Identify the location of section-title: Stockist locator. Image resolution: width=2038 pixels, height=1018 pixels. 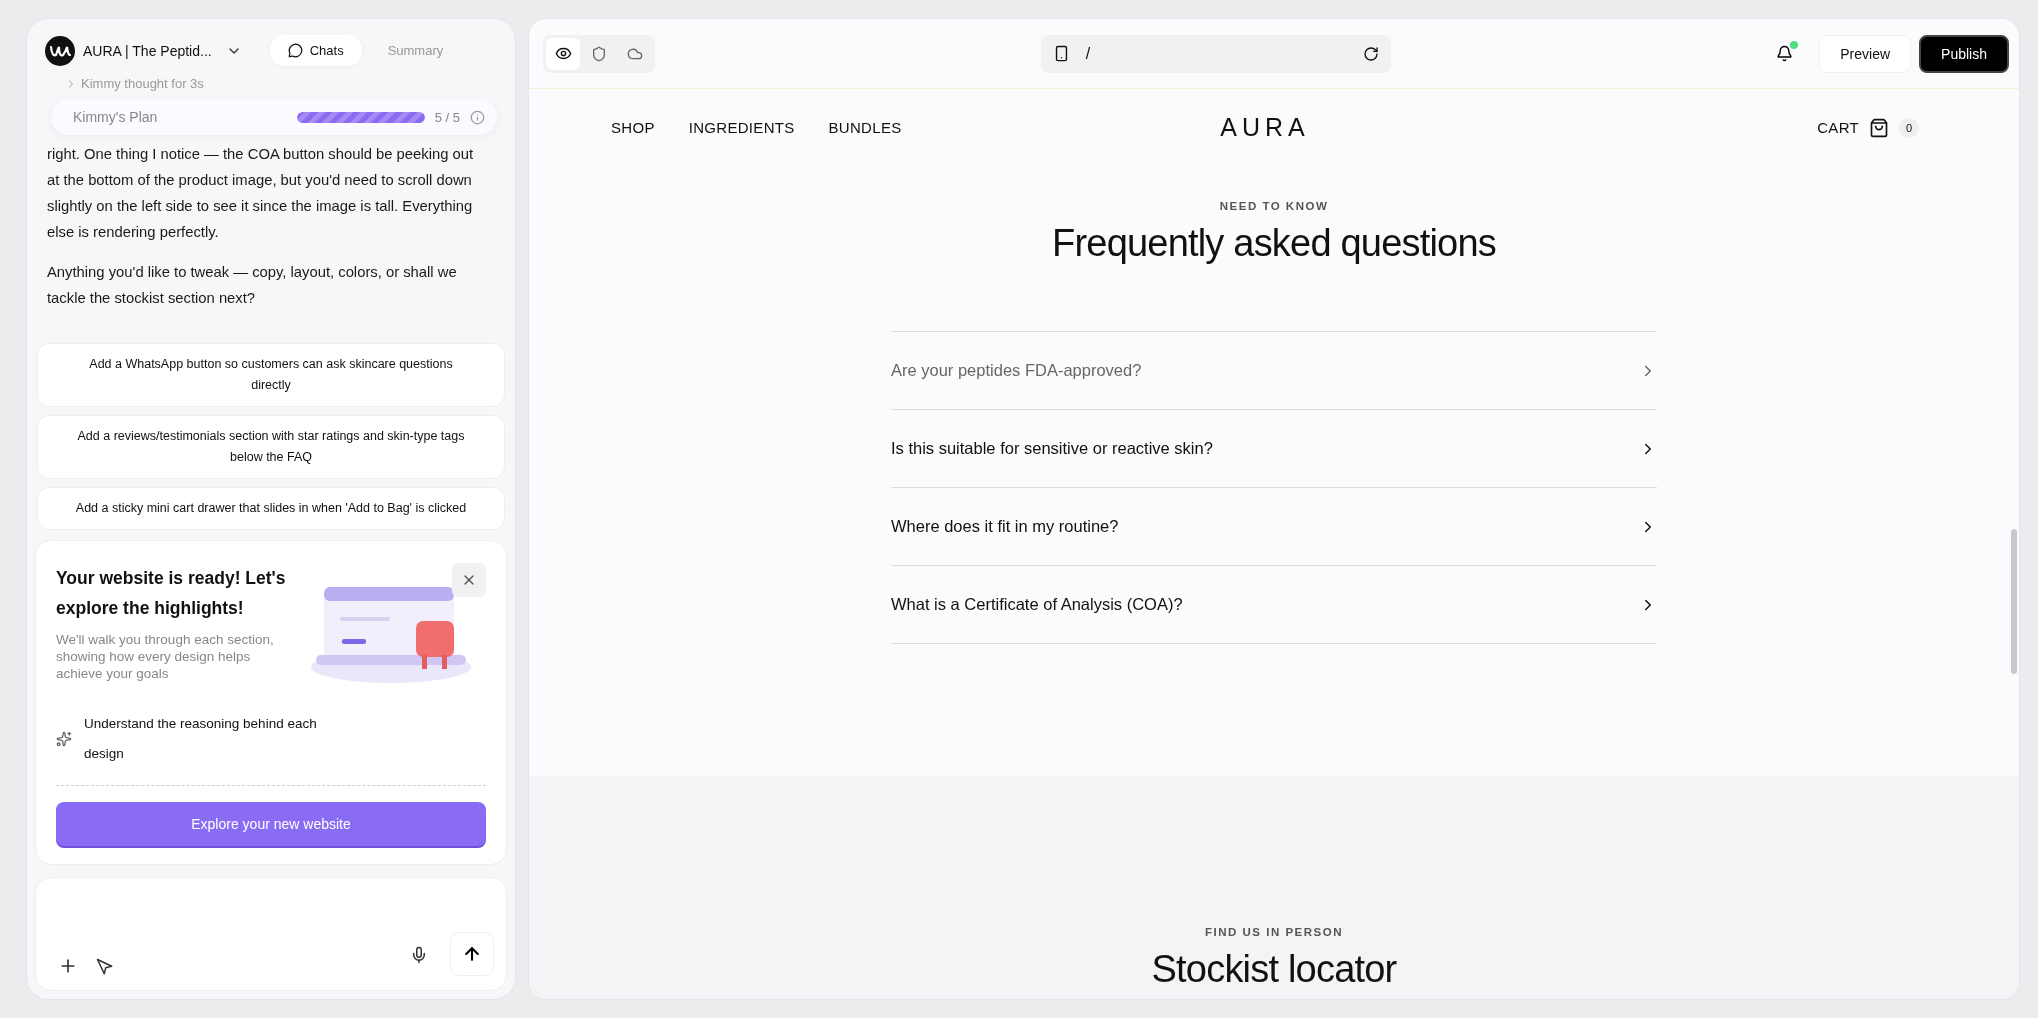
(1274, 969).